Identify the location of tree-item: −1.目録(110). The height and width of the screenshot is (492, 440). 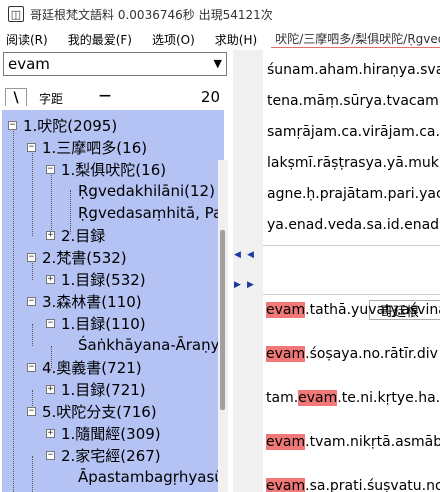
(96, 323).